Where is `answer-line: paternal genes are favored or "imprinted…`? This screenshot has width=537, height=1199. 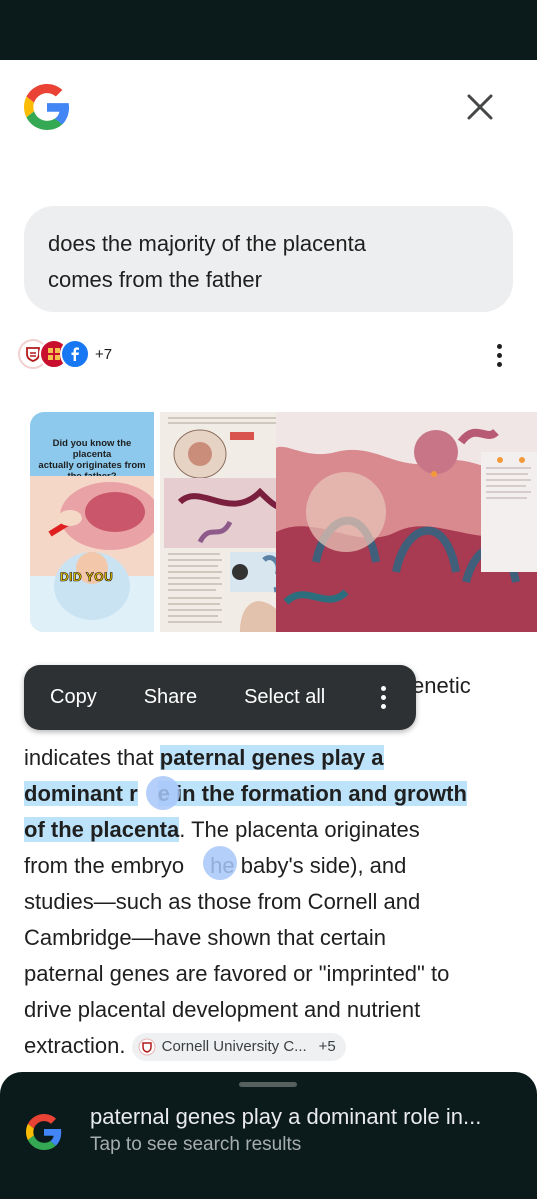
answer-line: paternal genes are favored or "imprinted… is located at coordinates (237, 973).